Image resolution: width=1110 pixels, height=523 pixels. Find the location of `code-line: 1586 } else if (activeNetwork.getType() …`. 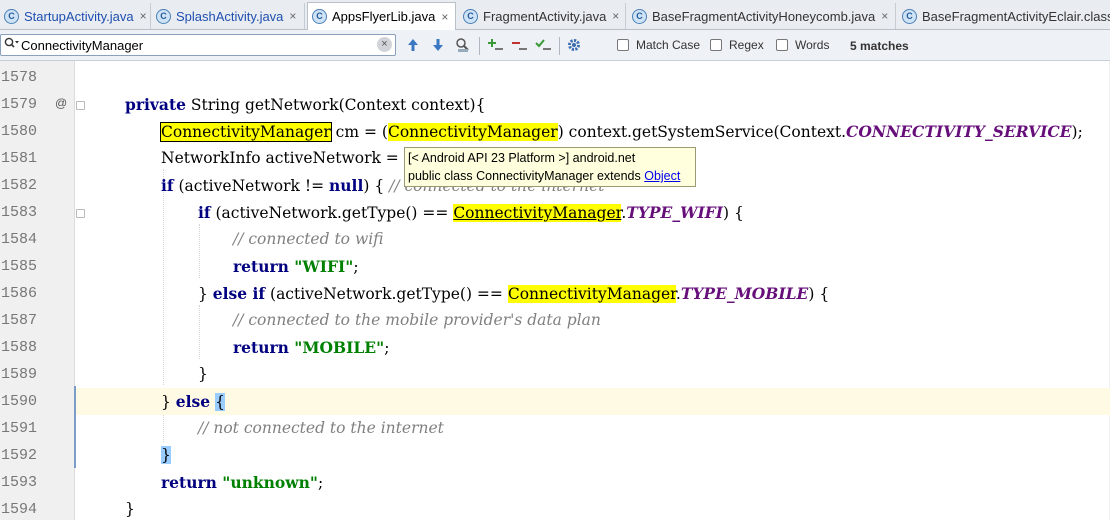

code-line: 1586 } else if (activeNetwork.getType() … is located at coordinates (555, 293).